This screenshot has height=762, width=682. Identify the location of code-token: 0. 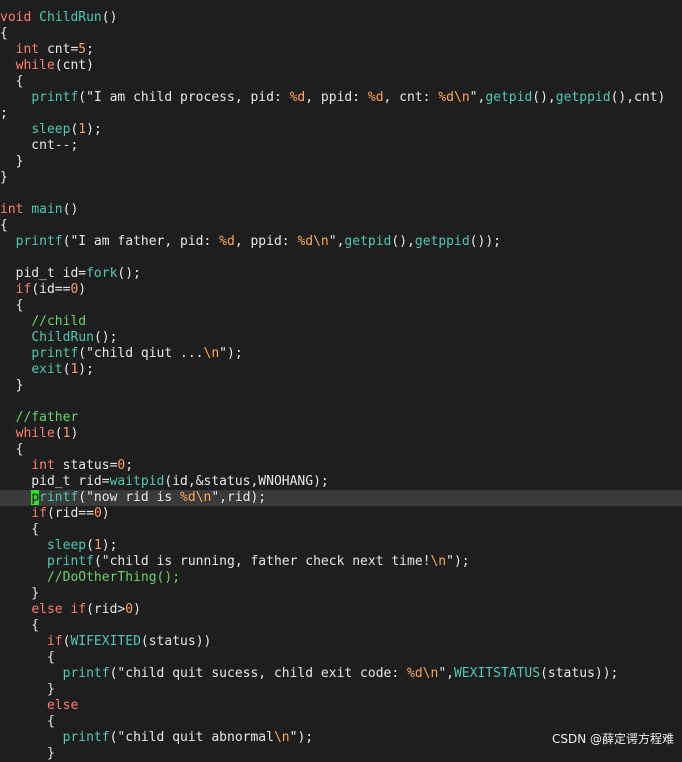
(129, 609).